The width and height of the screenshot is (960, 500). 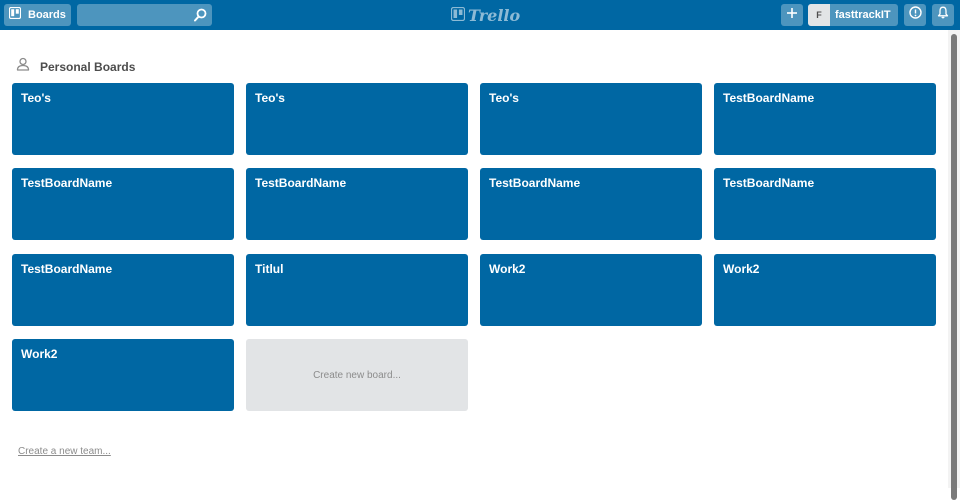 I want to click on info-button, so click(x=915, y=15).